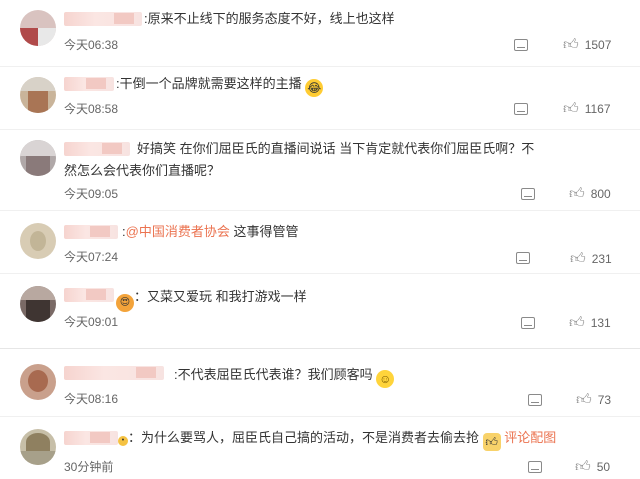  I want to click on like-button: 👍︎ 1507, so click(587, 45).